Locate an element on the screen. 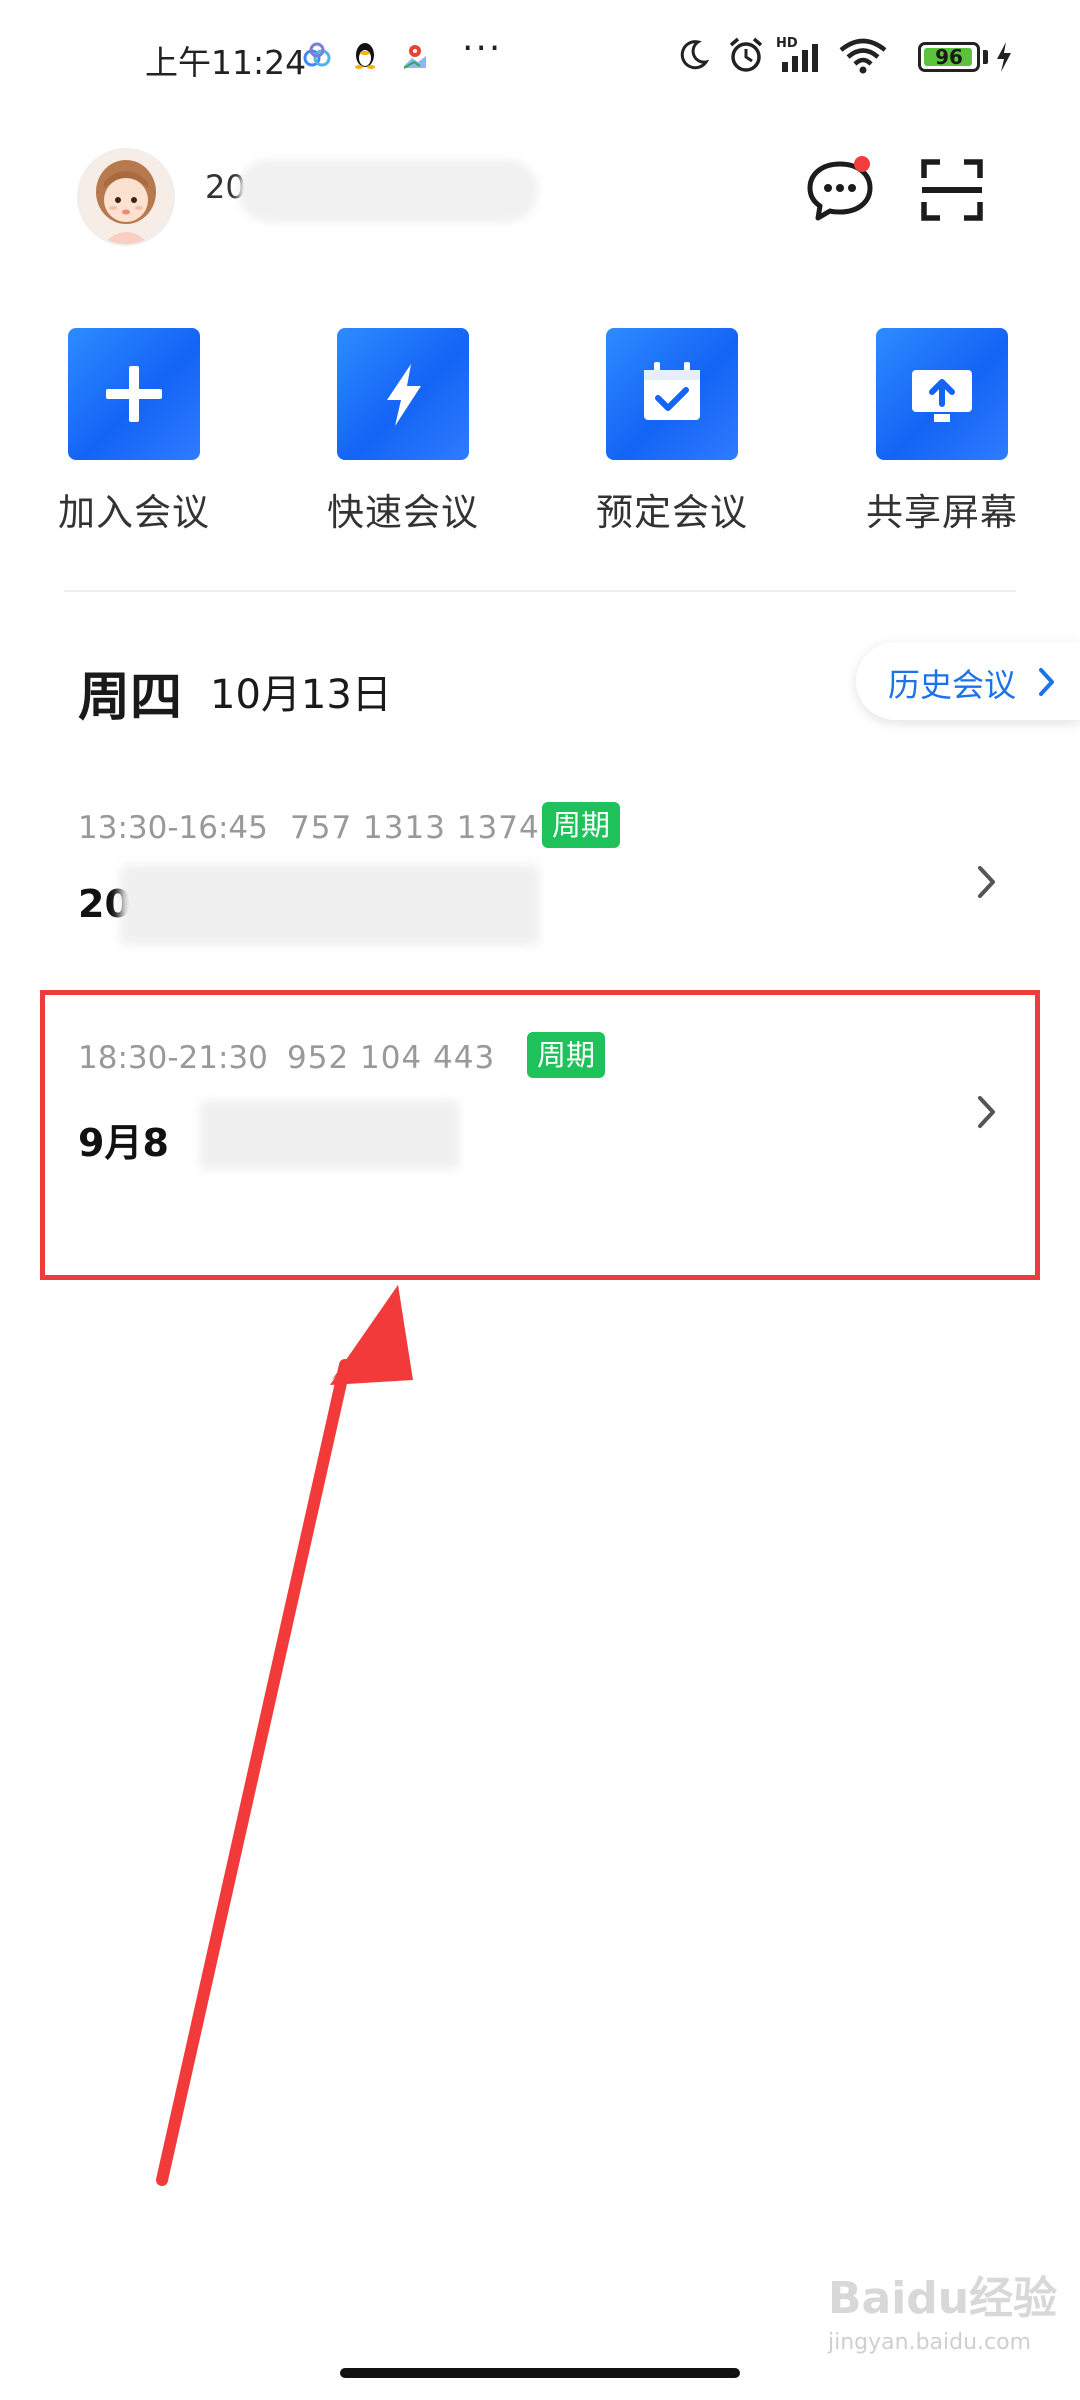 The image size is (1080, 2400). annotation-arrow is located at coordinates (284, 1735).